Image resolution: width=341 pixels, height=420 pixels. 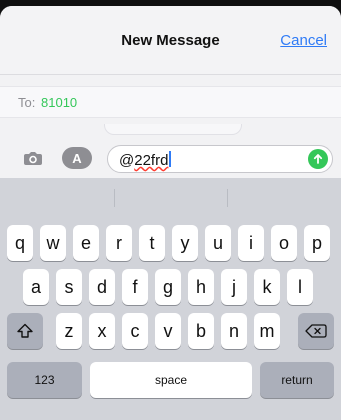 I want to click on key-i: i, so click(x=251, y=243).